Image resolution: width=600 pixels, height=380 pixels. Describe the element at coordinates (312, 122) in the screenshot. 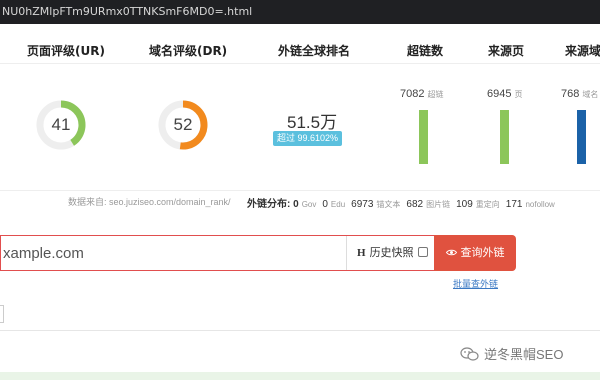

I see `global-rank-value: 51.5万` at that location.